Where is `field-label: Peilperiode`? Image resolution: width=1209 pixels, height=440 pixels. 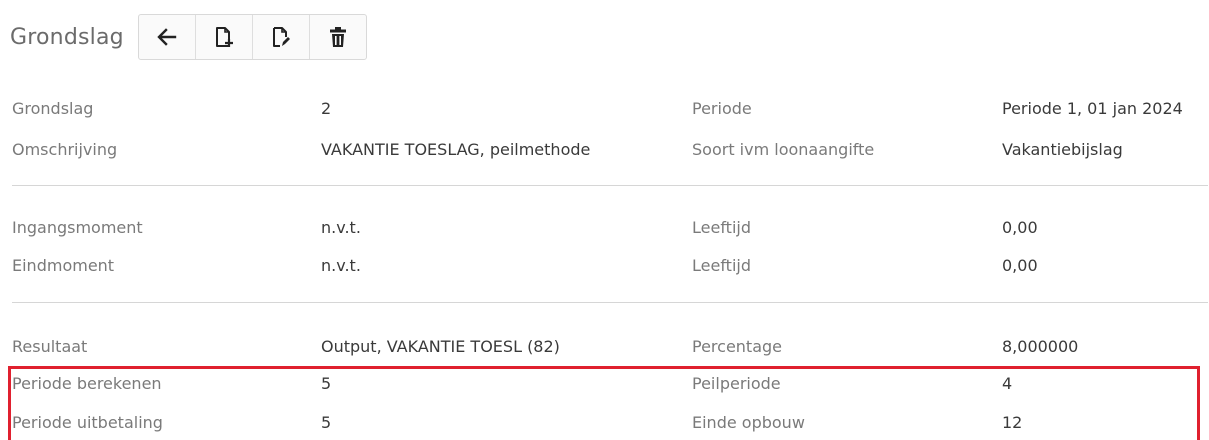
field-label: Peilperiode is located at coordinates (736, 383).